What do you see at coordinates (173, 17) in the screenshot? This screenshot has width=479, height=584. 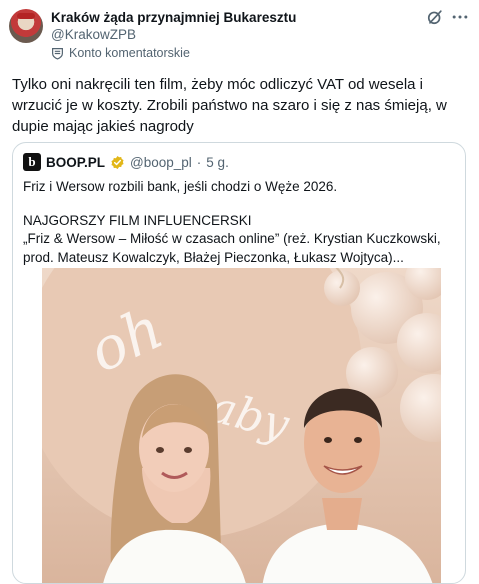 I see `author-name: Kraków żąda przynajmniej Bukaresztu` at bounding box center [173, 17].